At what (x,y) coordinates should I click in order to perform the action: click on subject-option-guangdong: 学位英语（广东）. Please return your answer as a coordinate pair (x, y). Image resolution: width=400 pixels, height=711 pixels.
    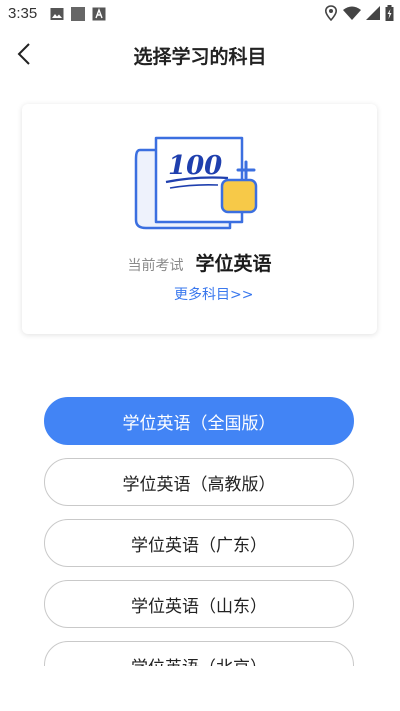
    Looking at the image, I should click on (199, 543).